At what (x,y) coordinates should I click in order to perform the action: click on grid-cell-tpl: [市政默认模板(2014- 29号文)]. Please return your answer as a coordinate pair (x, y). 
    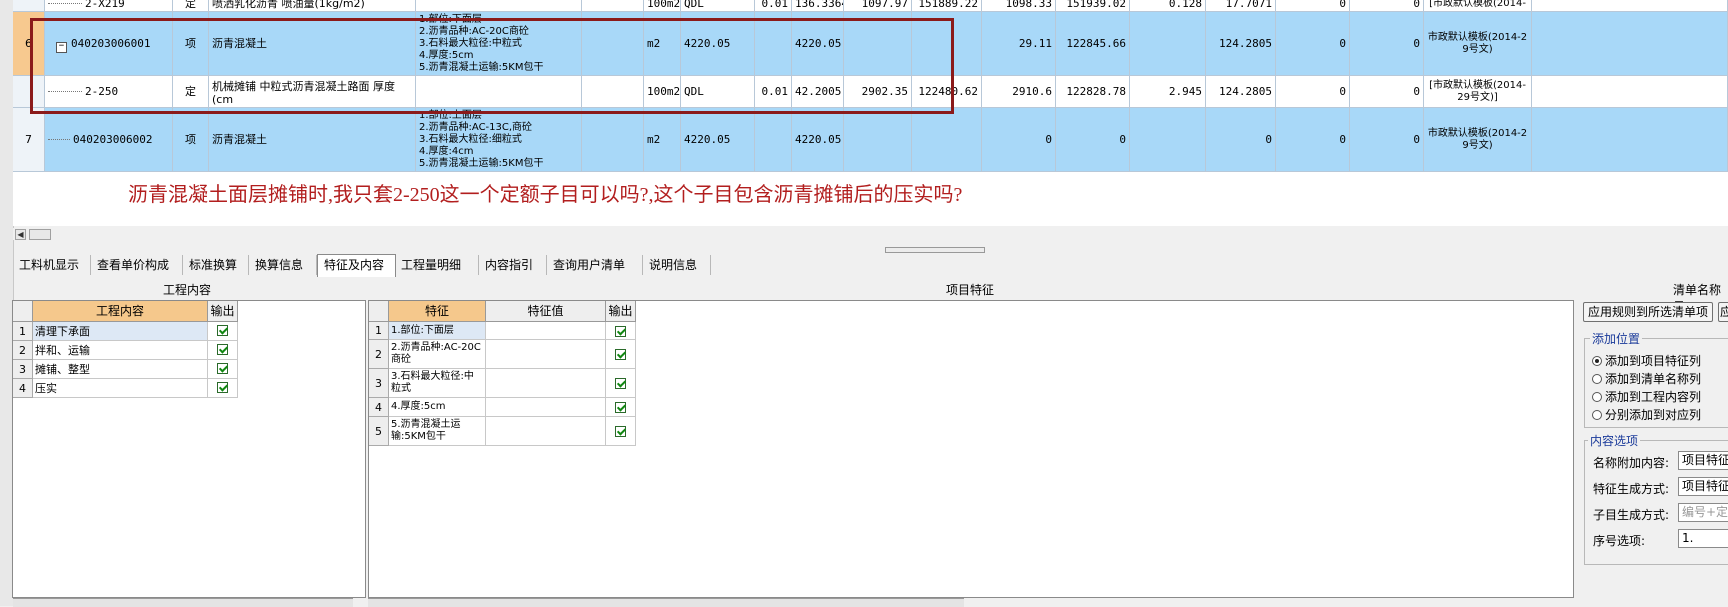
    Looking at the image, I should click on (1478, 92).